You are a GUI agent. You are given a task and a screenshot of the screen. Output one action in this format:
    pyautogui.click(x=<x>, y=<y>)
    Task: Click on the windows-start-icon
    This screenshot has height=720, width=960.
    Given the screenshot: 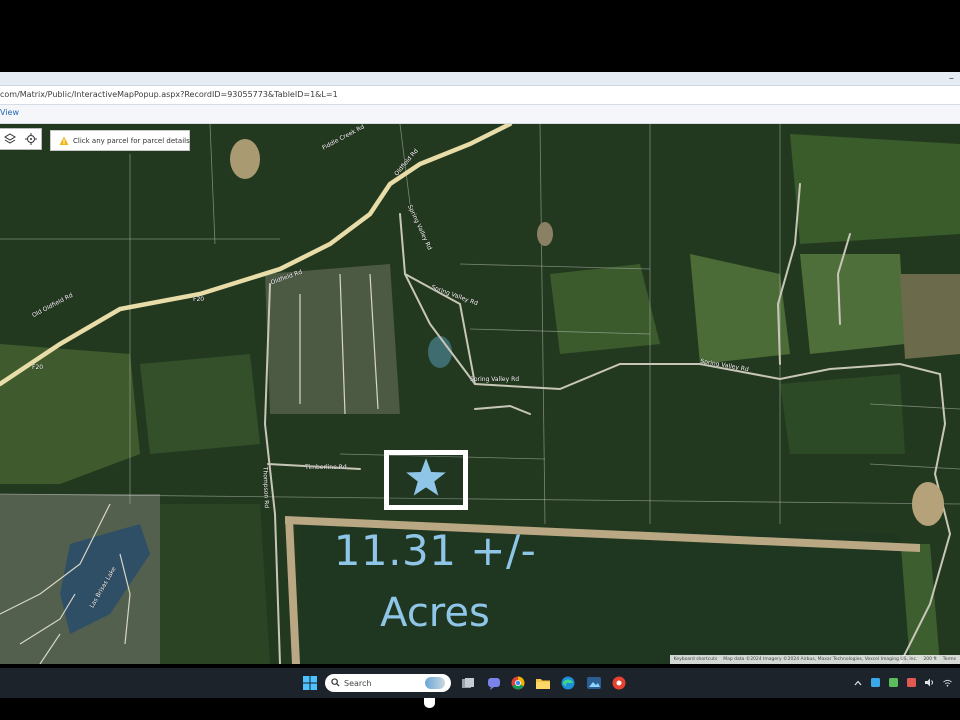 What is the action you would take?
    pyautogui.click(x=310, y=683)
    